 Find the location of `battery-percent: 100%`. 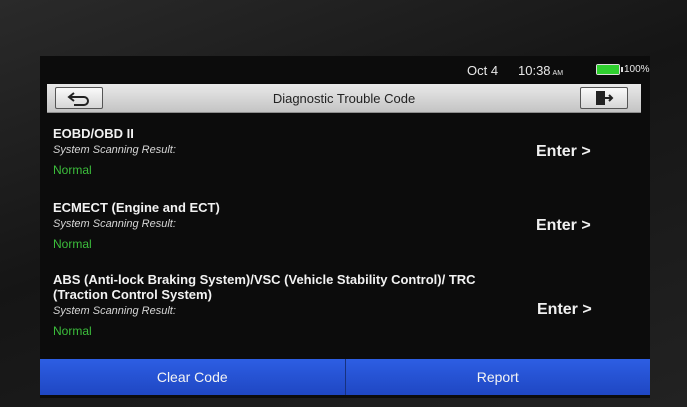

battery-percent: 100% is located at coordinates (637, 69).